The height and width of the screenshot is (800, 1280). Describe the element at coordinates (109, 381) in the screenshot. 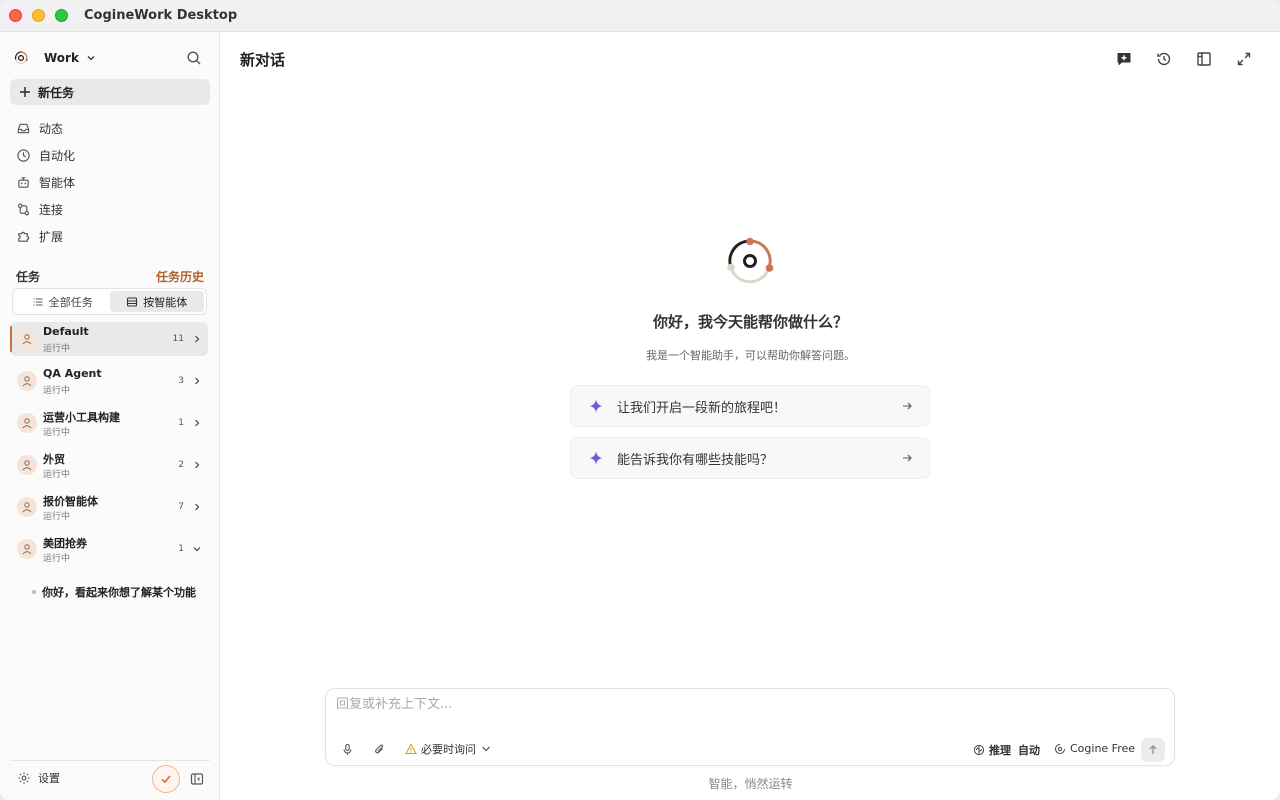

I see `agent-item-qa-agent: QA Agent 运行中 3` at that location.